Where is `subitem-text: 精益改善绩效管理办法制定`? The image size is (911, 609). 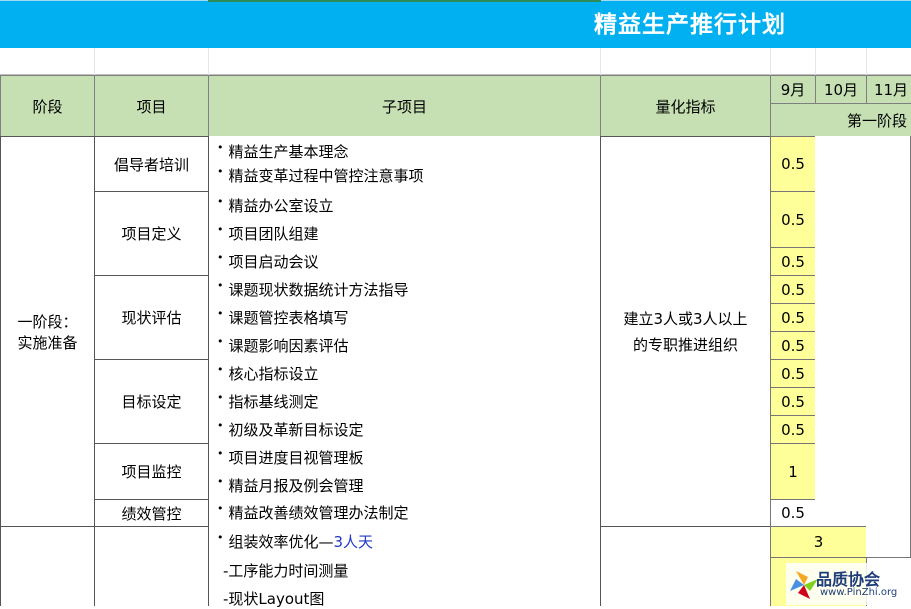 subitem-text: 精益改善绩效管理办法制定 is located at coordinates (318, 513).